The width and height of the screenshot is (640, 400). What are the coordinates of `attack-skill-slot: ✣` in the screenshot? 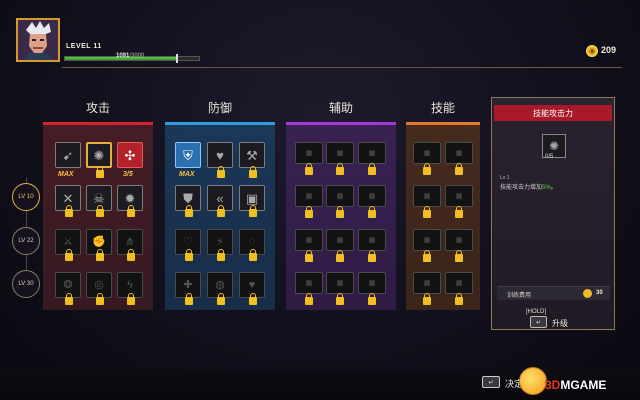 It's located at (130, 155).